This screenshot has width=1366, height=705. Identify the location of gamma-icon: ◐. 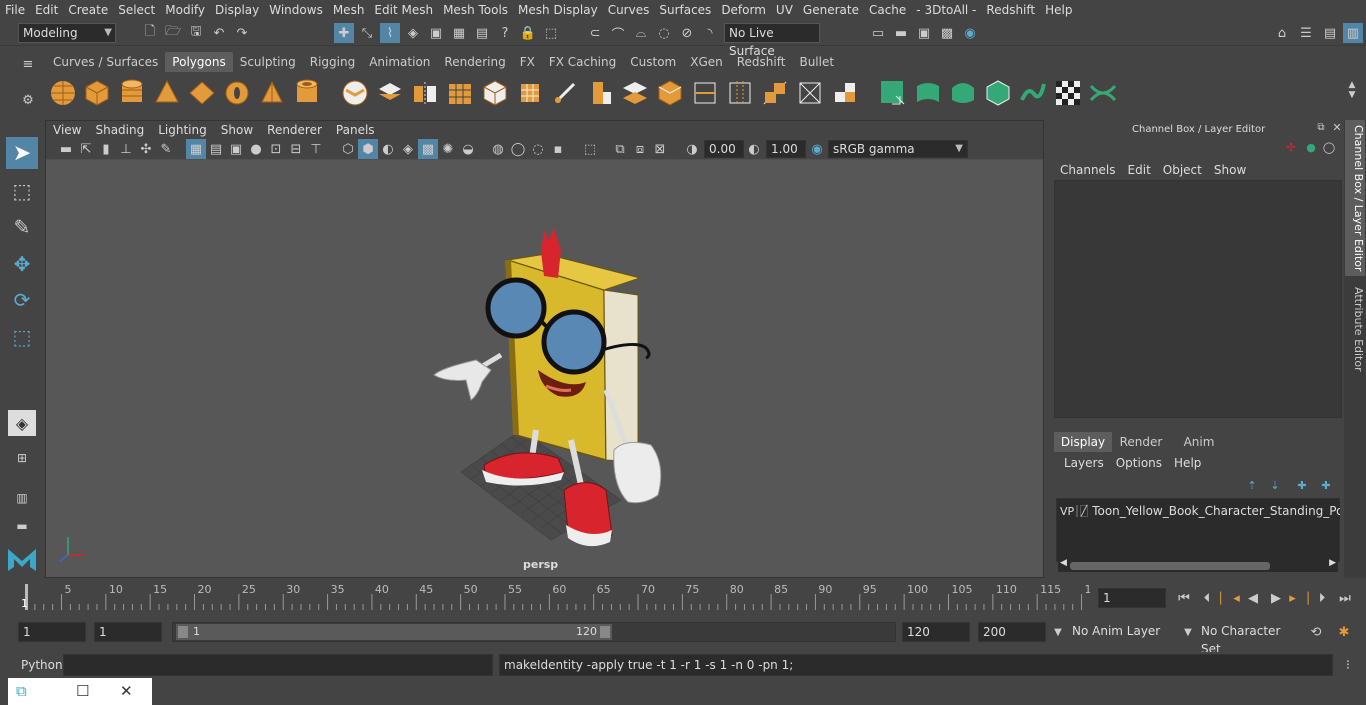
(754, 149).